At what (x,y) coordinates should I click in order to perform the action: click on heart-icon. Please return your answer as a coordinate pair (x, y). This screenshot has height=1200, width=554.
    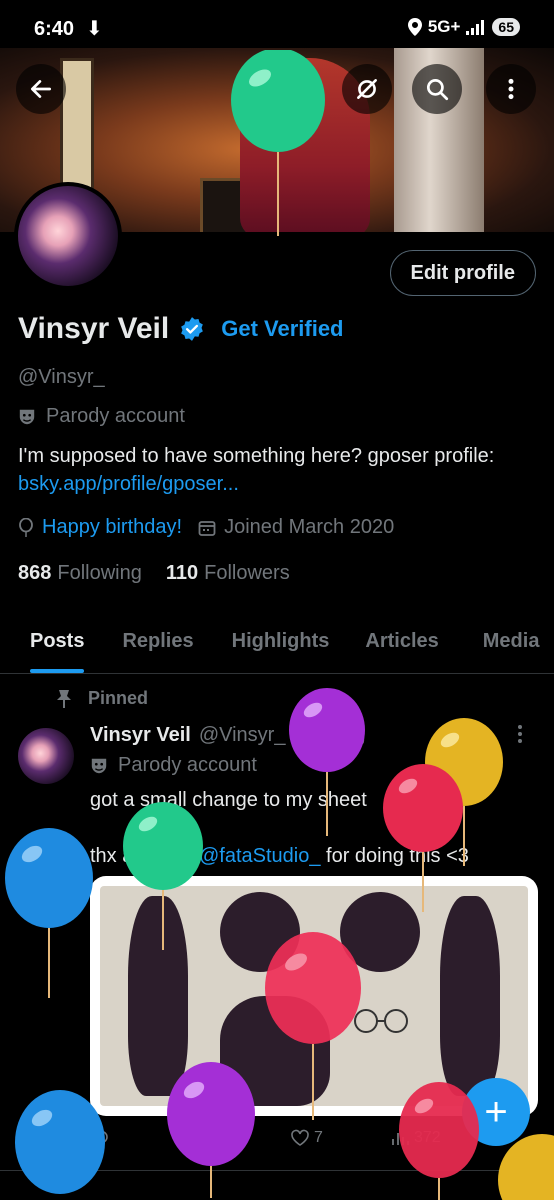
    Looking at the image, I should click on (300, 1137).